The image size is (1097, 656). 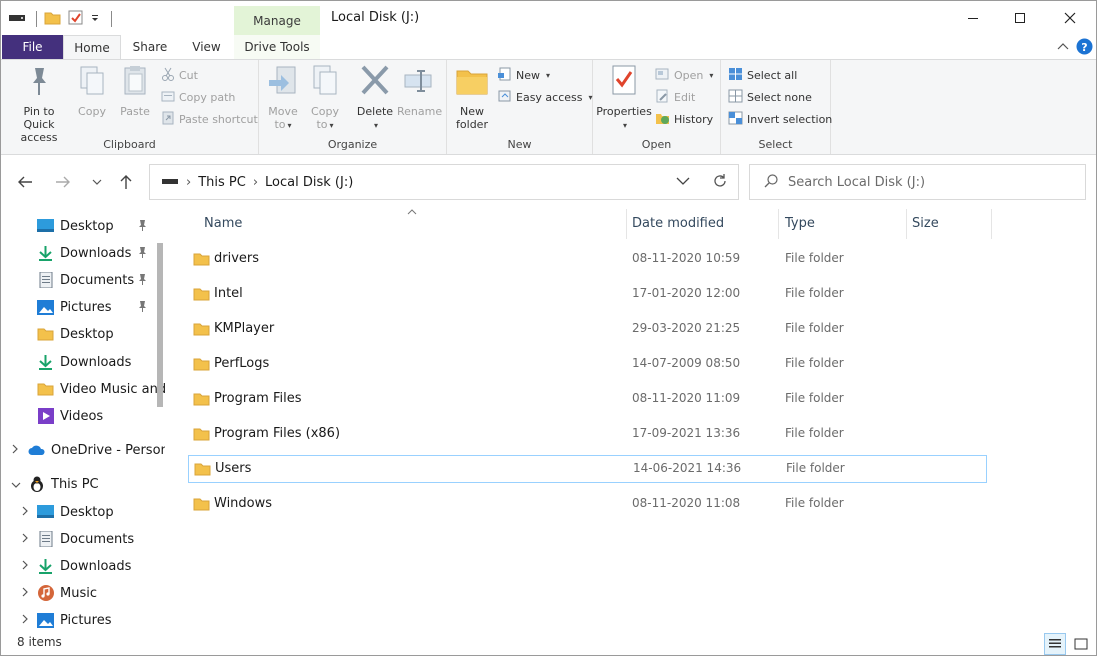 What do you see at coordinates (75, 334) in the screenshot?
I see `nav-item-desktop-folder: Desktop` at bounding box center [75, 334].